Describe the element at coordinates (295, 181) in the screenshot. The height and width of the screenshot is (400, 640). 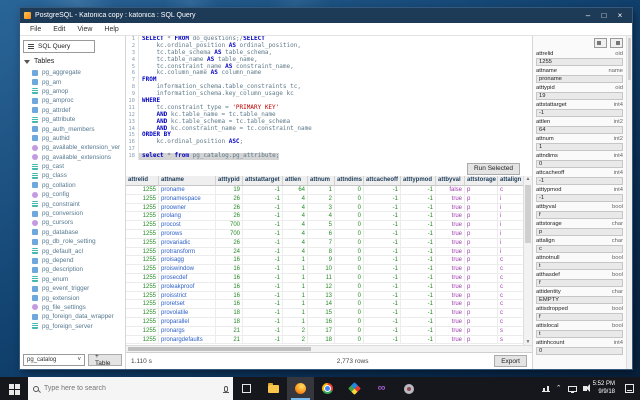
I see `column-header-attlen: attlen` at that location.